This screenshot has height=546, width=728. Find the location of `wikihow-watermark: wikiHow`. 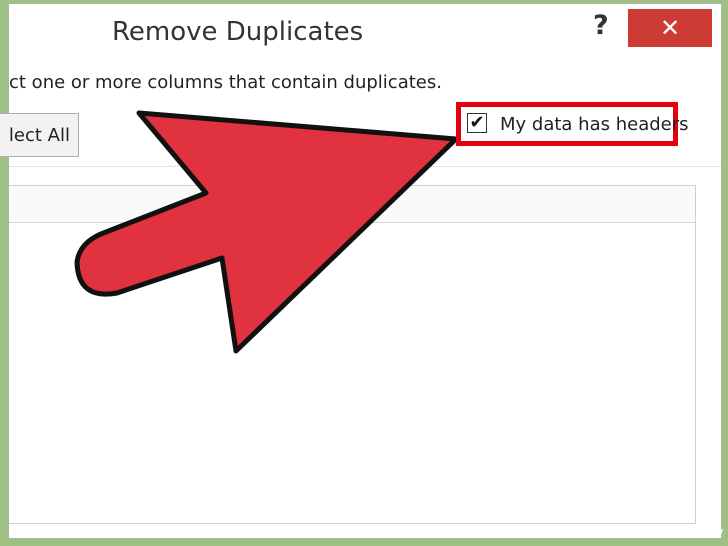

wikihow-watermark: wikiHow is located at coordinates (684, 532).